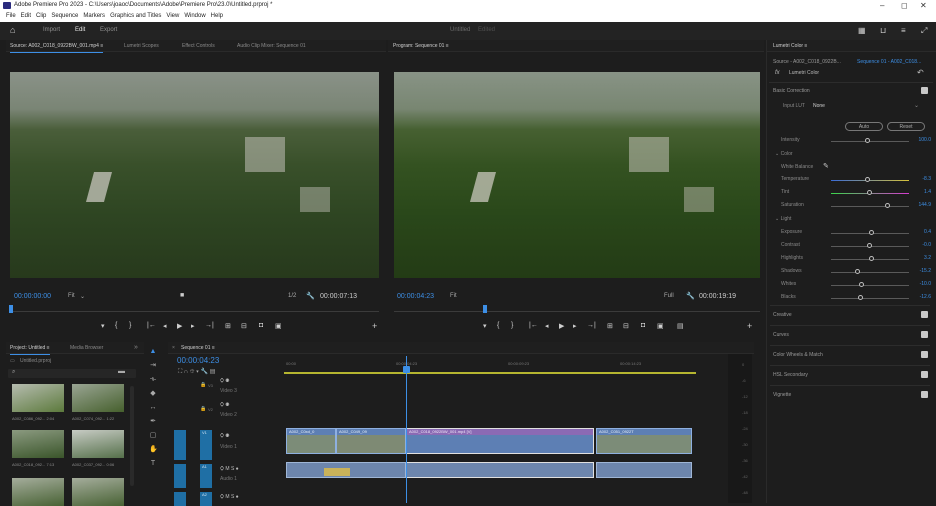 The height and width of the screenshot is (506, 936). I want to click on go-to-in-icon: |←, so click(533, 325).